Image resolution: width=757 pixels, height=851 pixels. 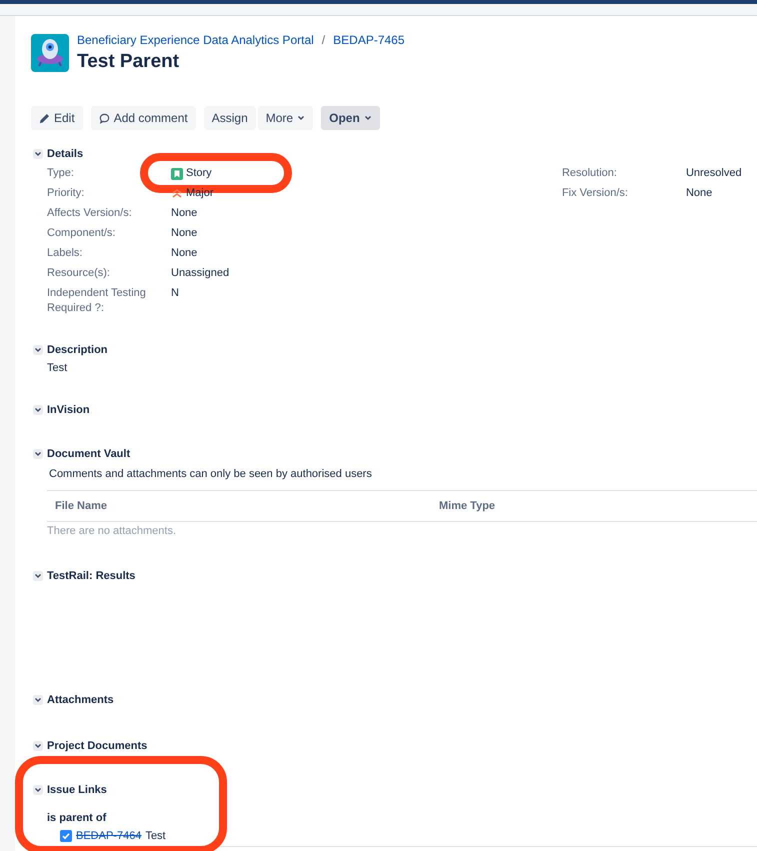 What do you see at coordinates (57, 368) in the screenshot?
I see `description-text: Test` at bounding box center [57, 368].